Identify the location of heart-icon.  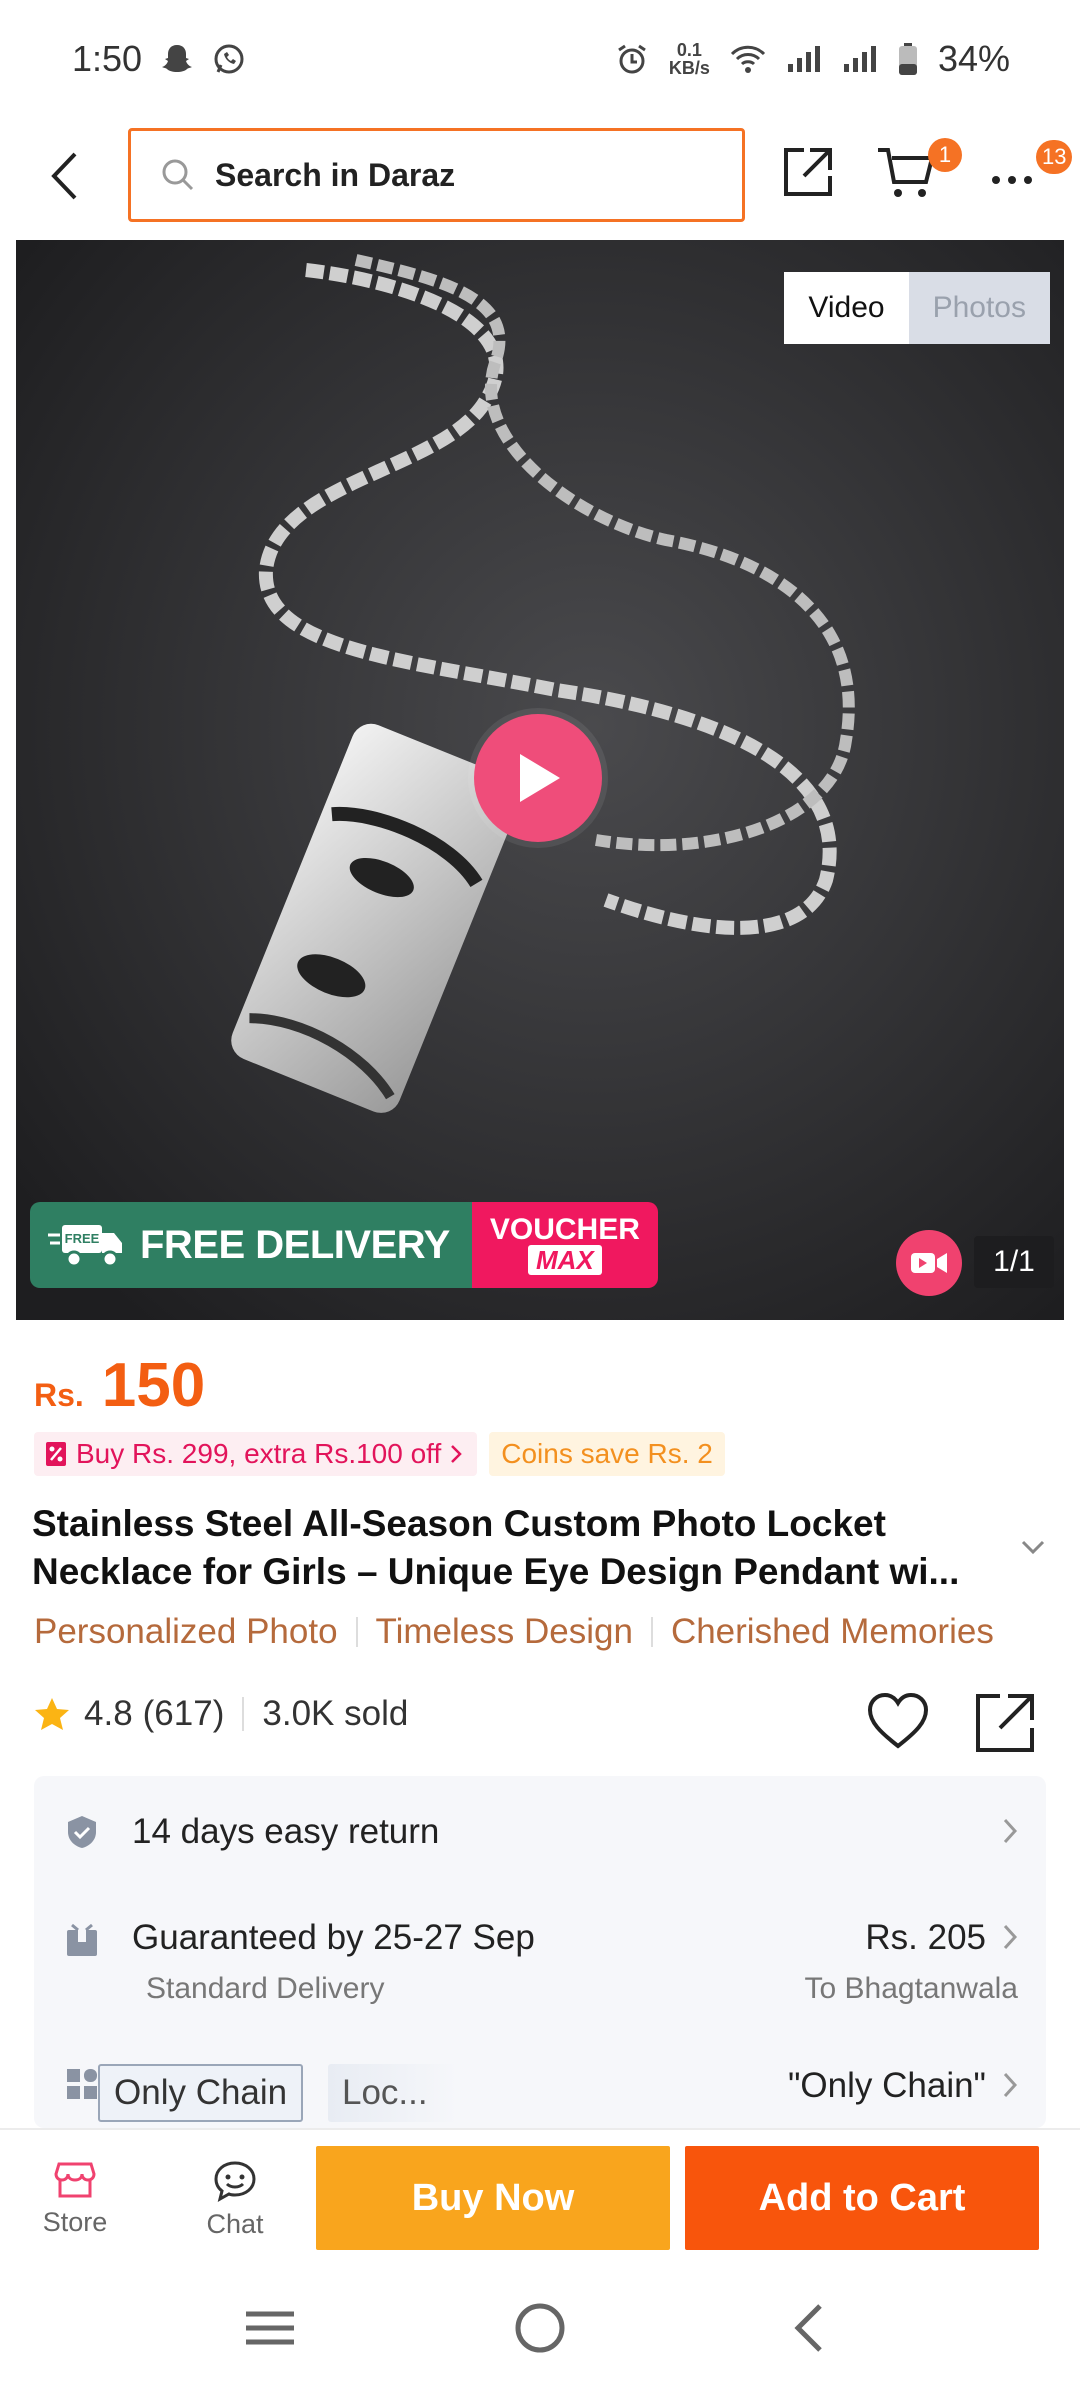
(898, 1720).